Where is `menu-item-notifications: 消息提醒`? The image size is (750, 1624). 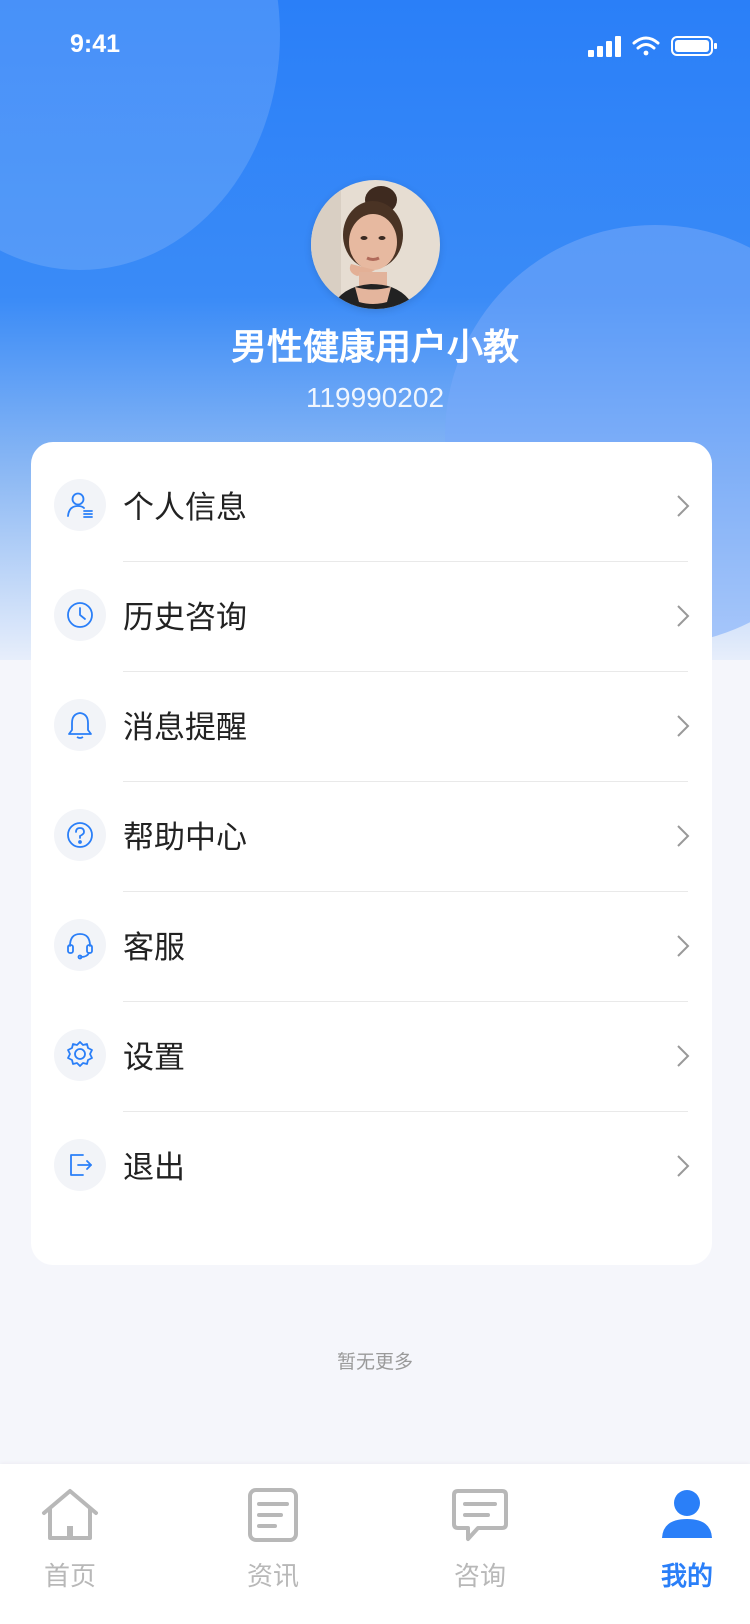
menu-item-notifications: 消息提醒 is located at coordinates (371, 727).